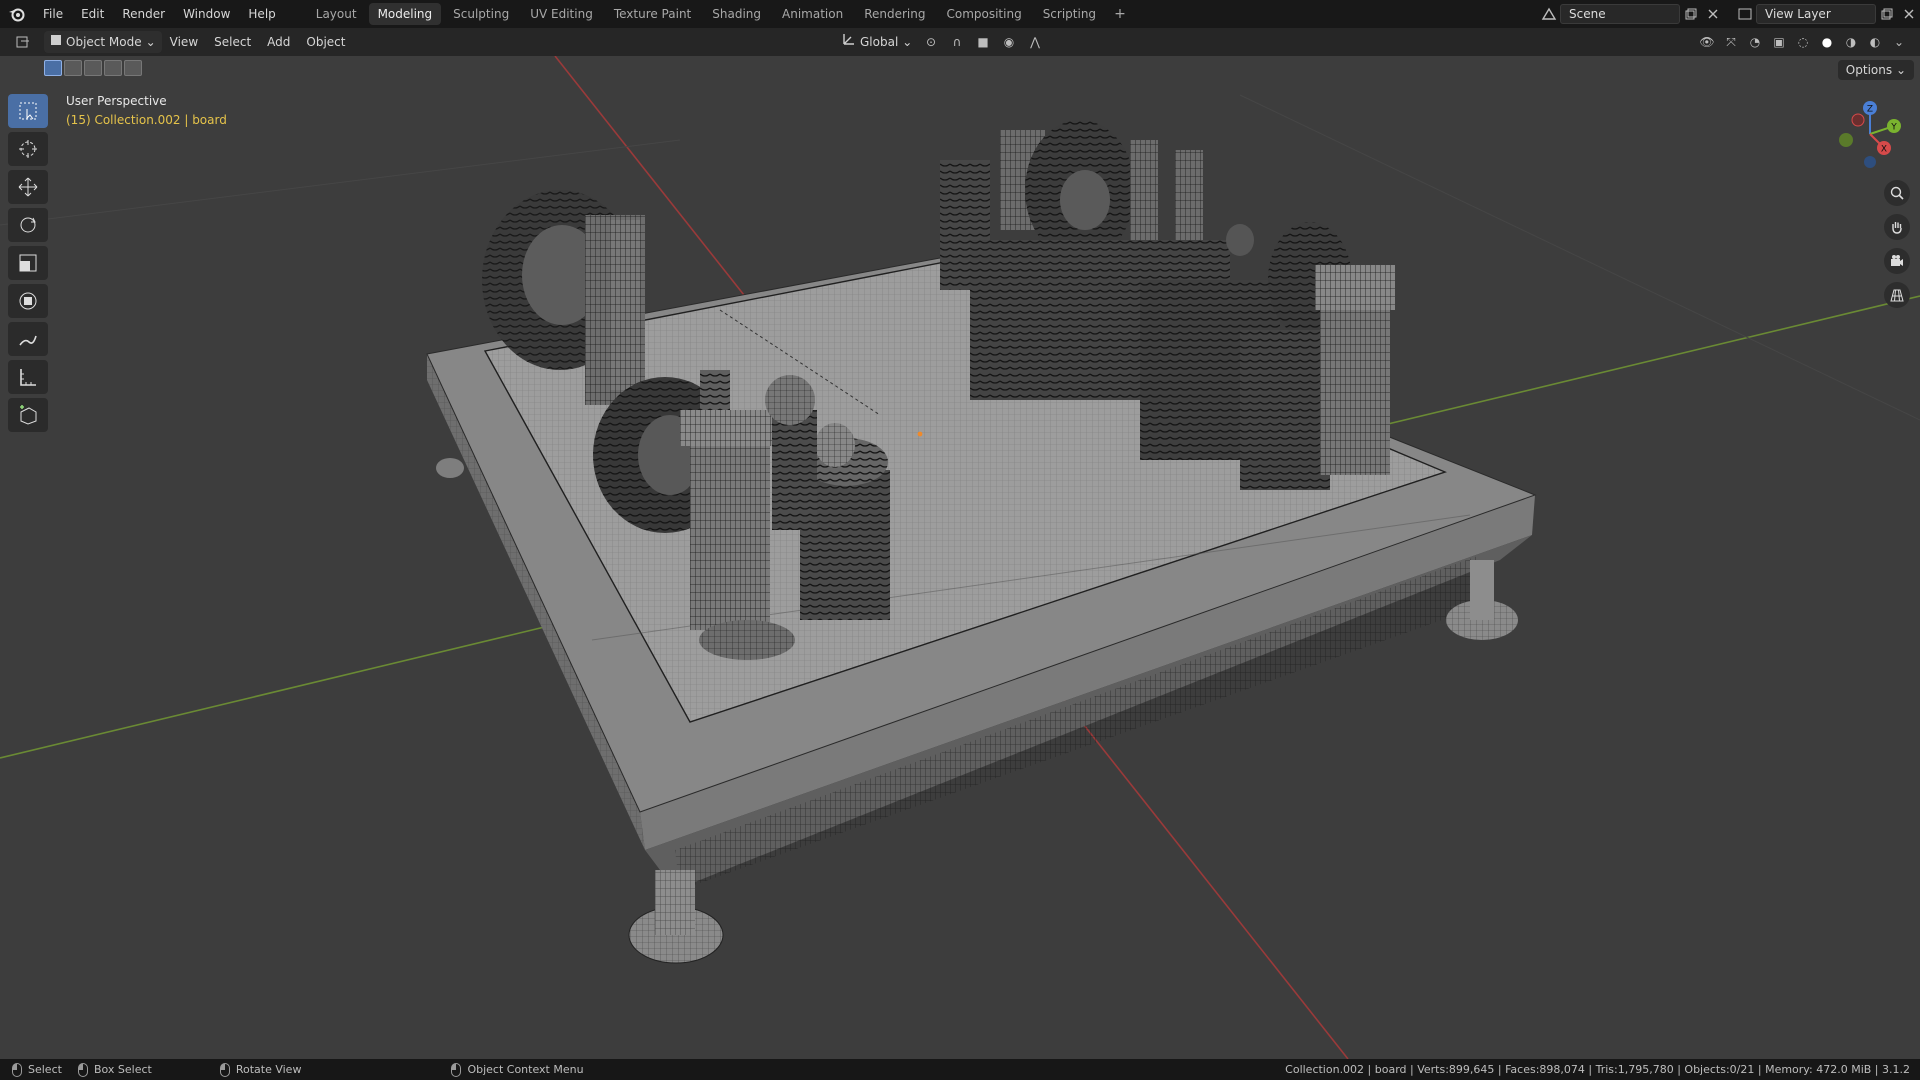 This screenshot has width=1920, height=1080. I want to click on menu-help: Help, so click(261, 14).